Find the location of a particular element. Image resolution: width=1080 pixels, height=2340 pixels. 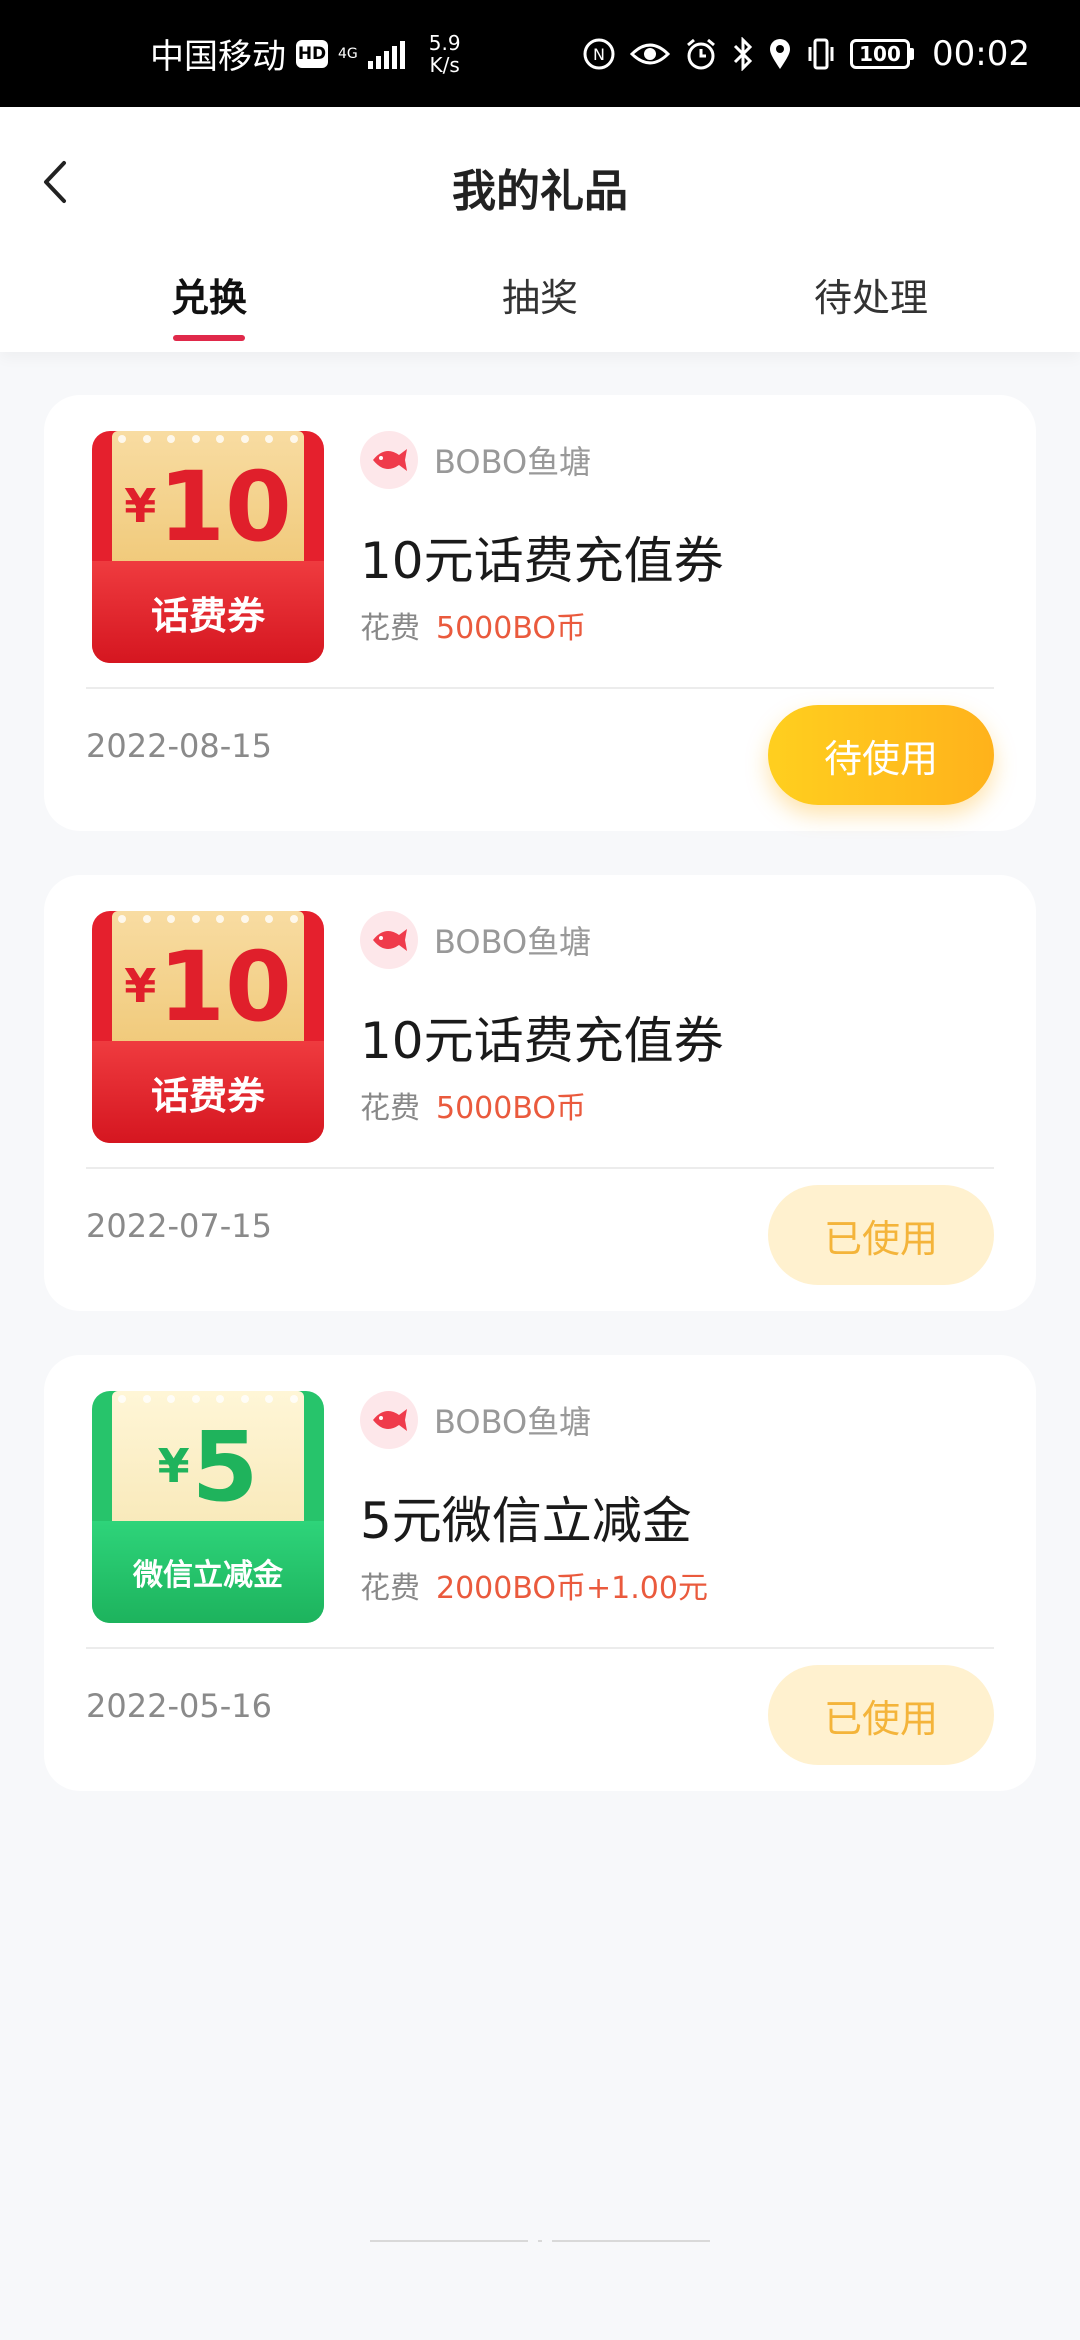

clock: 00:02 is located at coordinates (981, 53).